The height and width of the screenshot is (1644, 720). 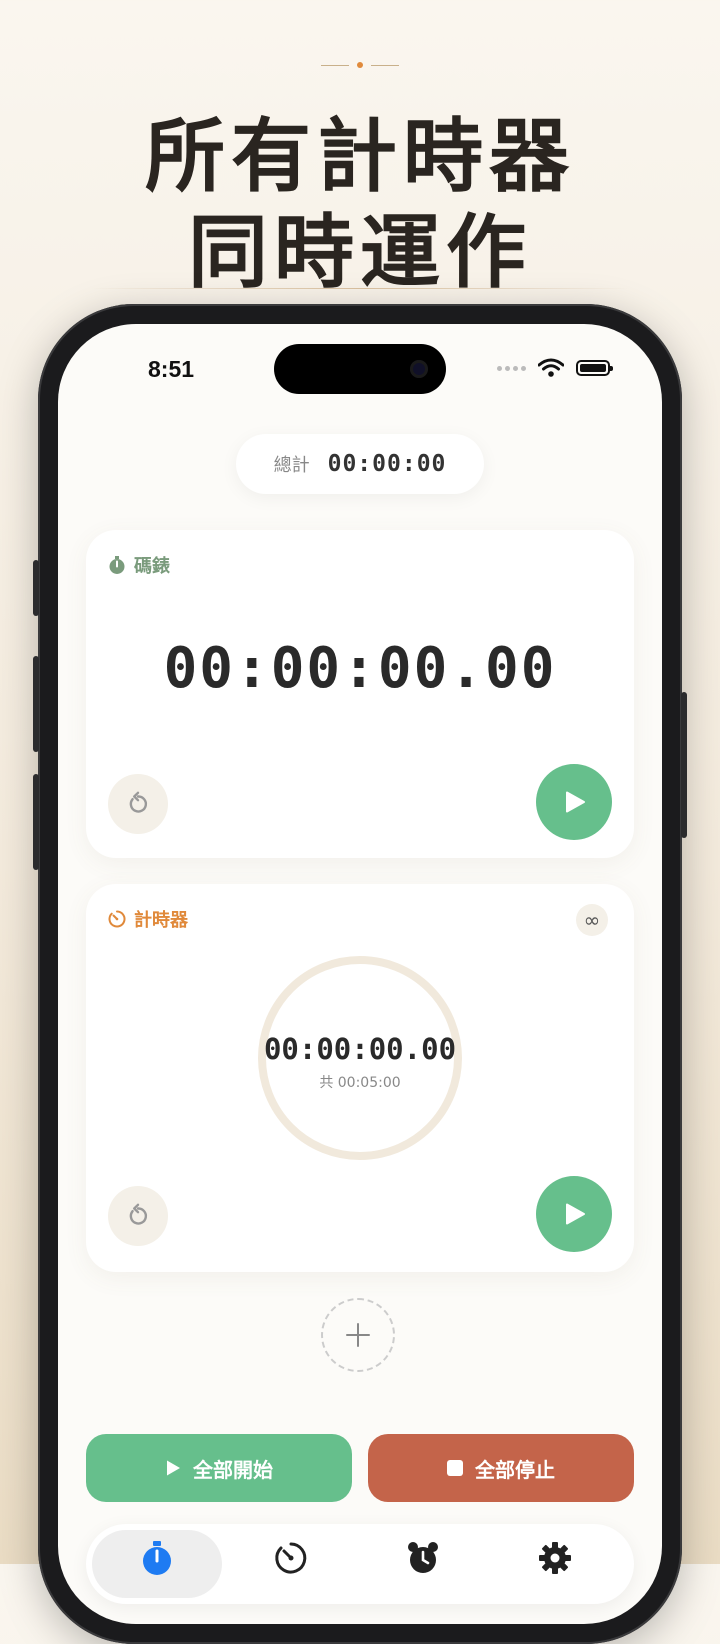 I want to click on alarm-clock-icon, so click(x=423, y=1557).